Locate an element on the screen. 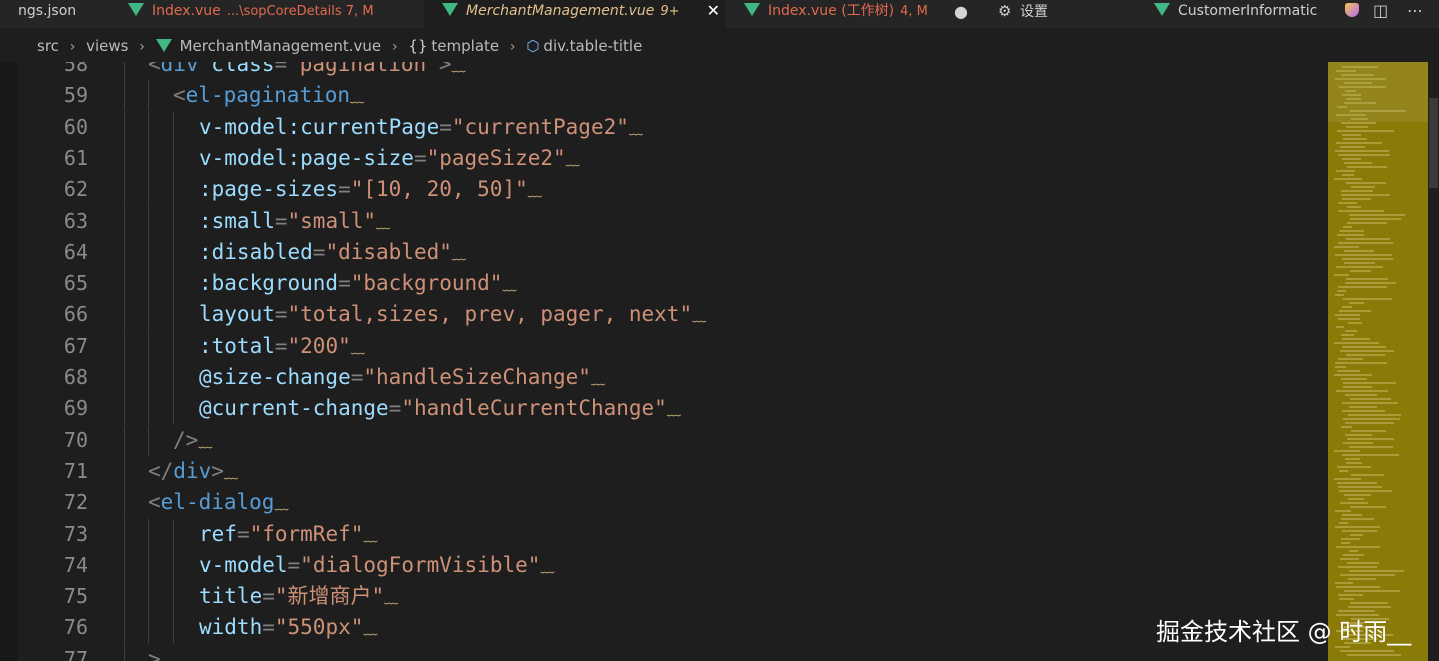 The width and height of the screenshot is (1439, 661). more-actions-icon: ⋯ is located at coordinates (1415, 11).